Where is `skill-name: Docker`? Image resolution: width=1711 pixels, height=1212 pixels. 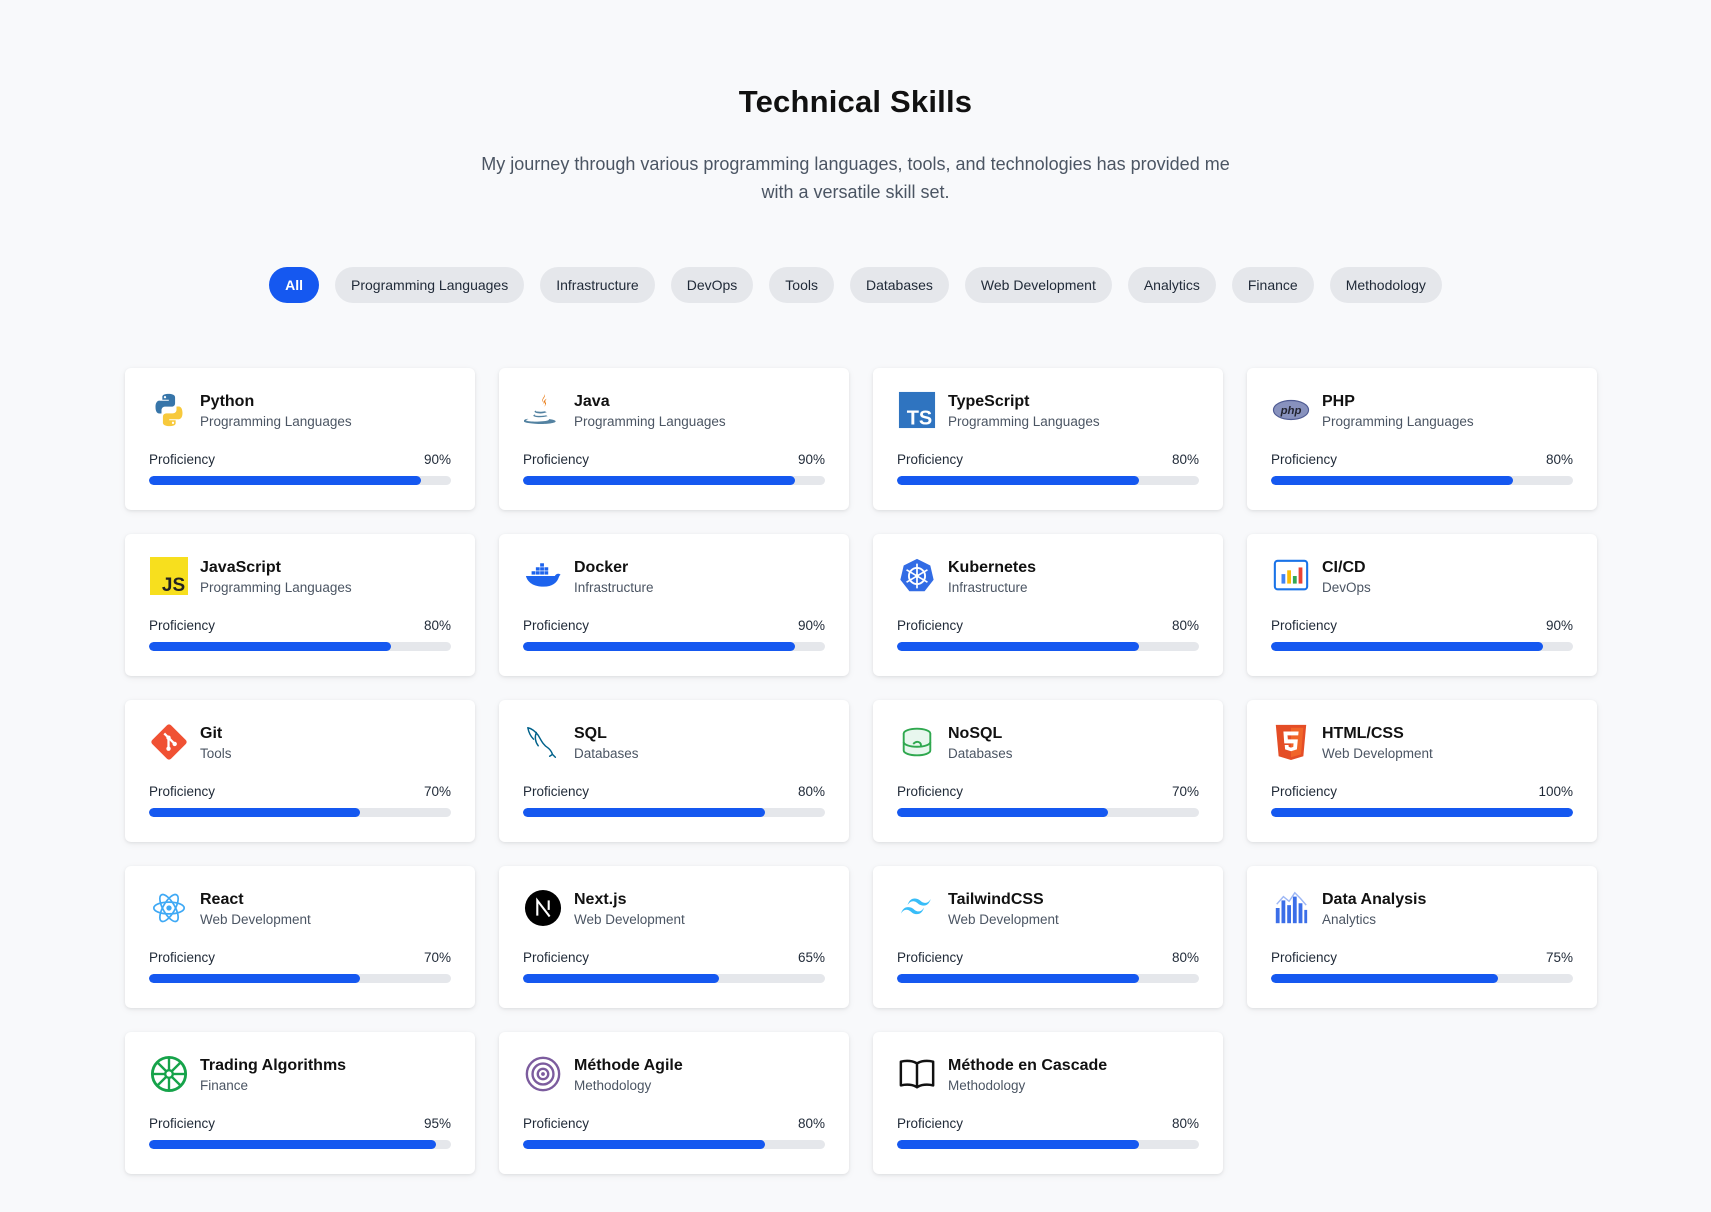 skill-name: Docker is located at coordinates (601, 567).